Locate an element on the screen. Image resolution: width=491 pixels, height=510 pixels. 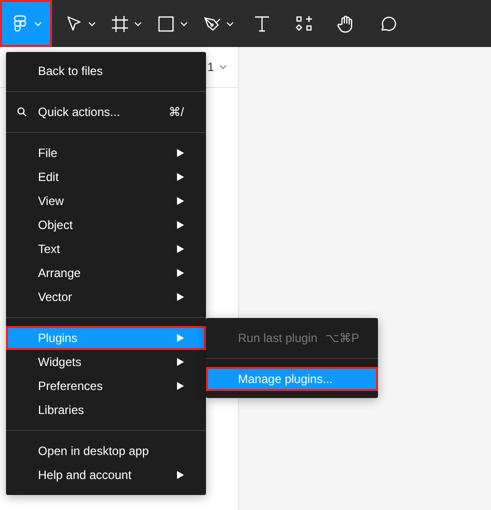
menu-item: Widgets is located at coordinates (106, 362).